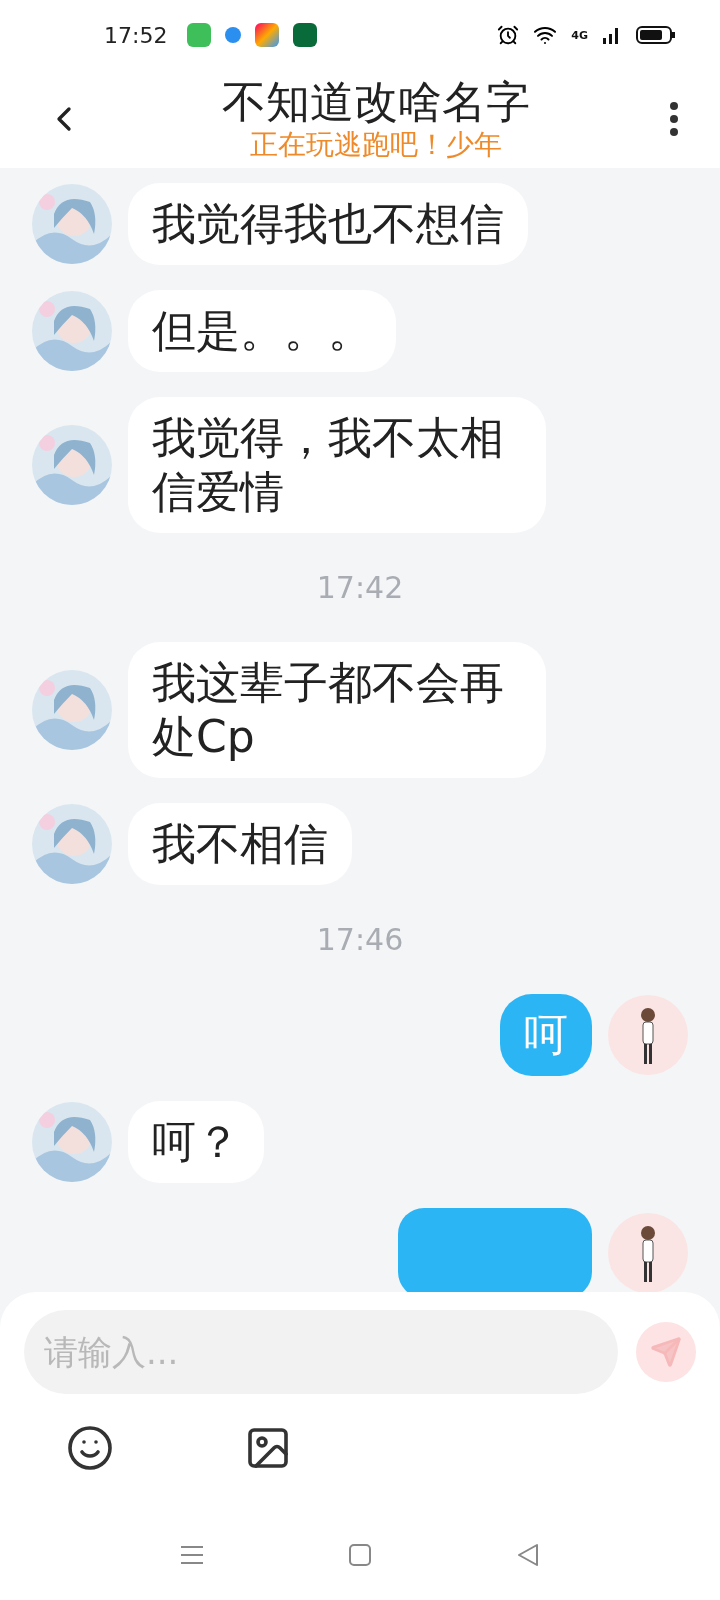  I want to click on message-bubble: 我觉得，我不太相信爱情, so click(337, 465).